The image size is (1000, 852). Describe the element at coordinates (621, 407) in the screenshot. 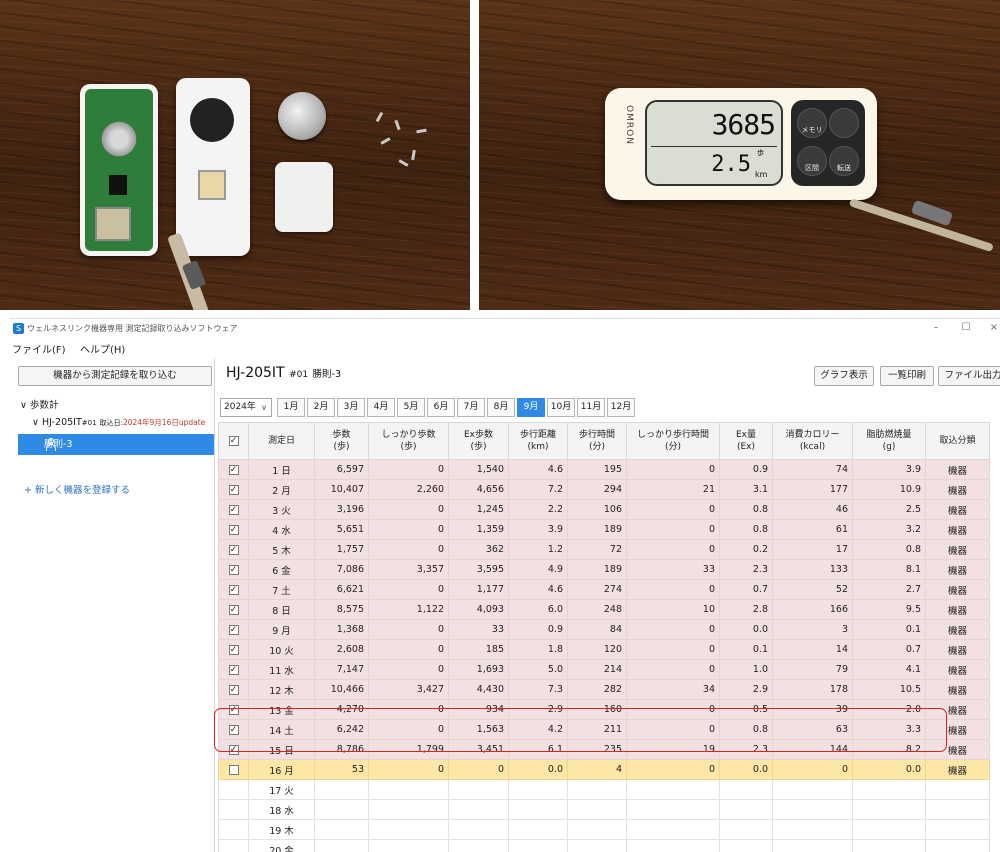

I see `month-tab: 12月` at that location.